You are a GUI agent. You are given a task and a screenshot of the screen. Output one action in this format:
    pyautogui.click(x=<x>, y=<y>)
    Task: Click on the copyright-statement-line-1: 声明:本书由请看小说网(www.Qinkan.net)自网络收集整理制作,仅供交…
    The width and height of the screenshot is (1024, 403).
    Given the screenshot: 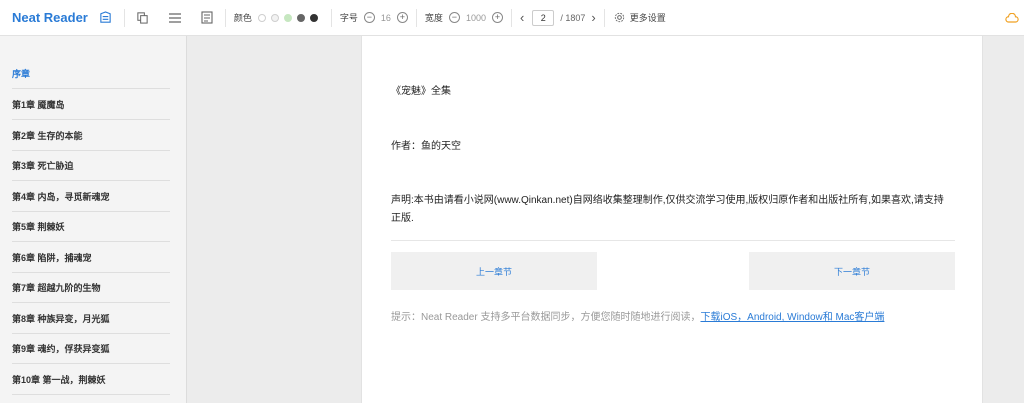 What is the action you would take?
    pyautogui.click(x=667, y=200)
    